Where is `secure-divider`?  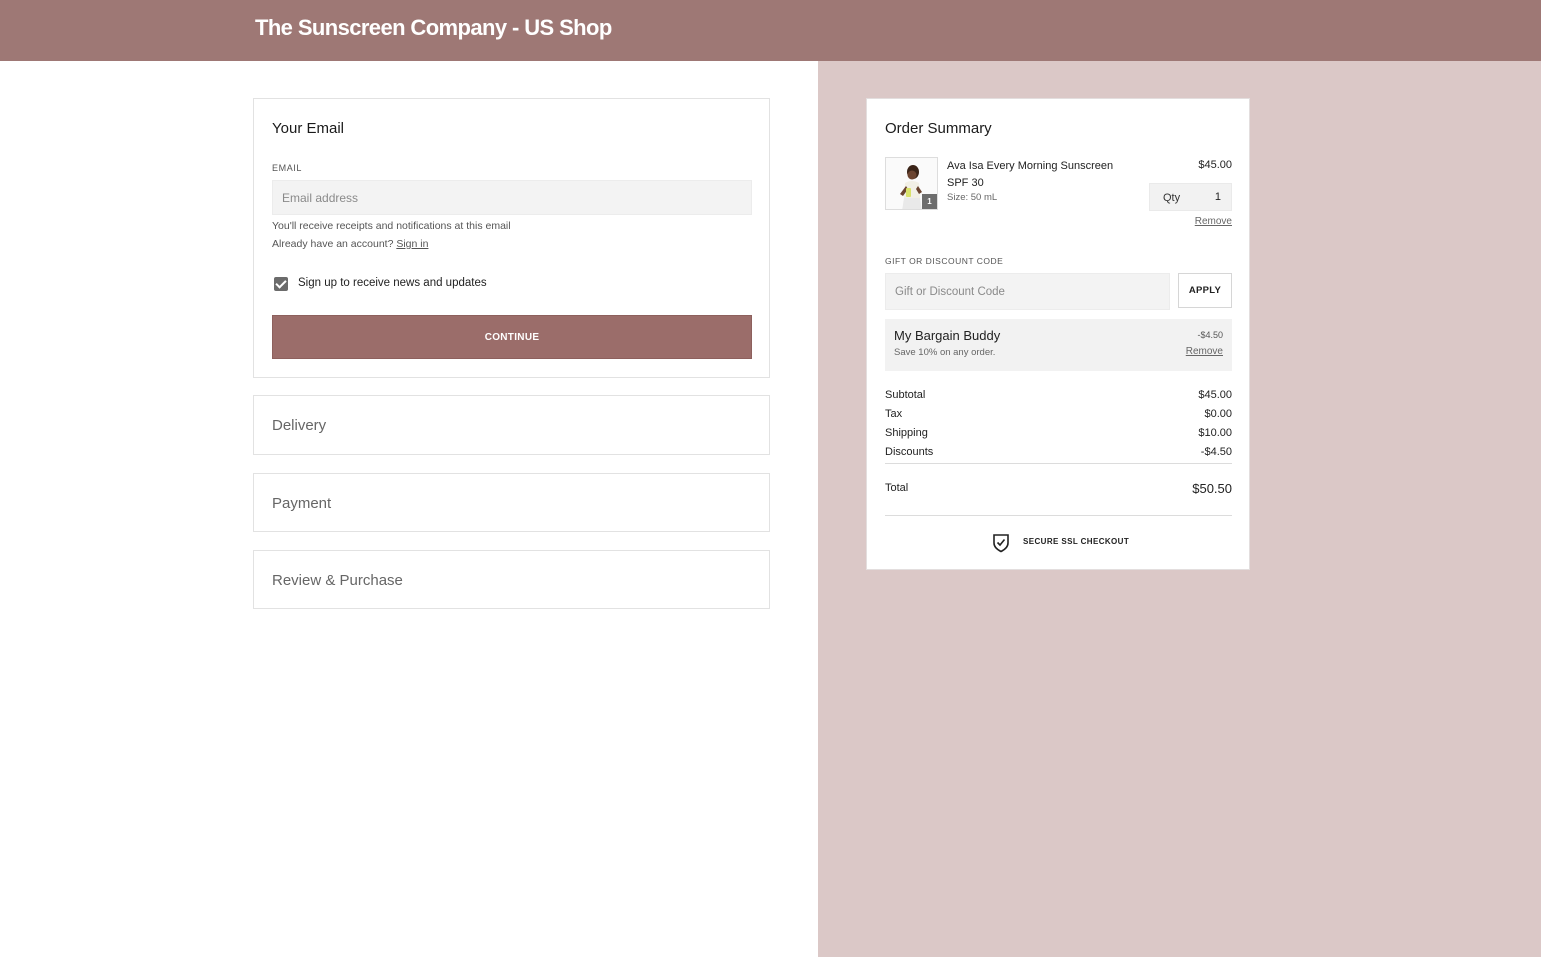 secure-divider is located at coordinates (1058, 515).